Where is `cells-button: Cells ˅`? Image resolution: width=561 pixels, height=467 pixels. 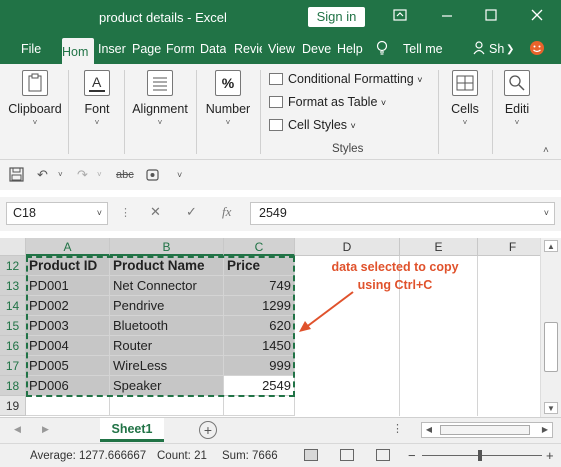 cells-button: Cells ˅ is located at coordinates (465, 98).